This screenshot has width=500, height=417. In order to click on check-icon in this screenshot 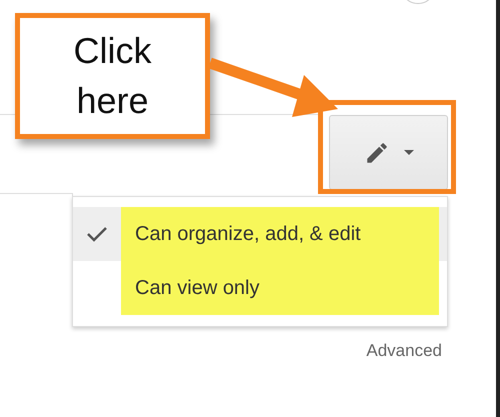, I will do `click(97, 234)`.